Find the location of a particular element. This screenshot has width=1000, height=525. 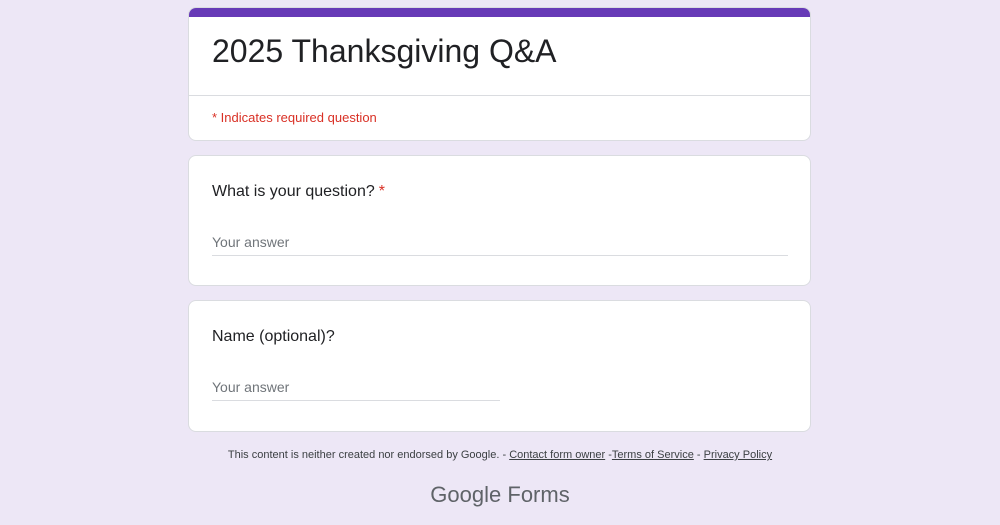

question-answer-input is located at coordinates (500, 245).